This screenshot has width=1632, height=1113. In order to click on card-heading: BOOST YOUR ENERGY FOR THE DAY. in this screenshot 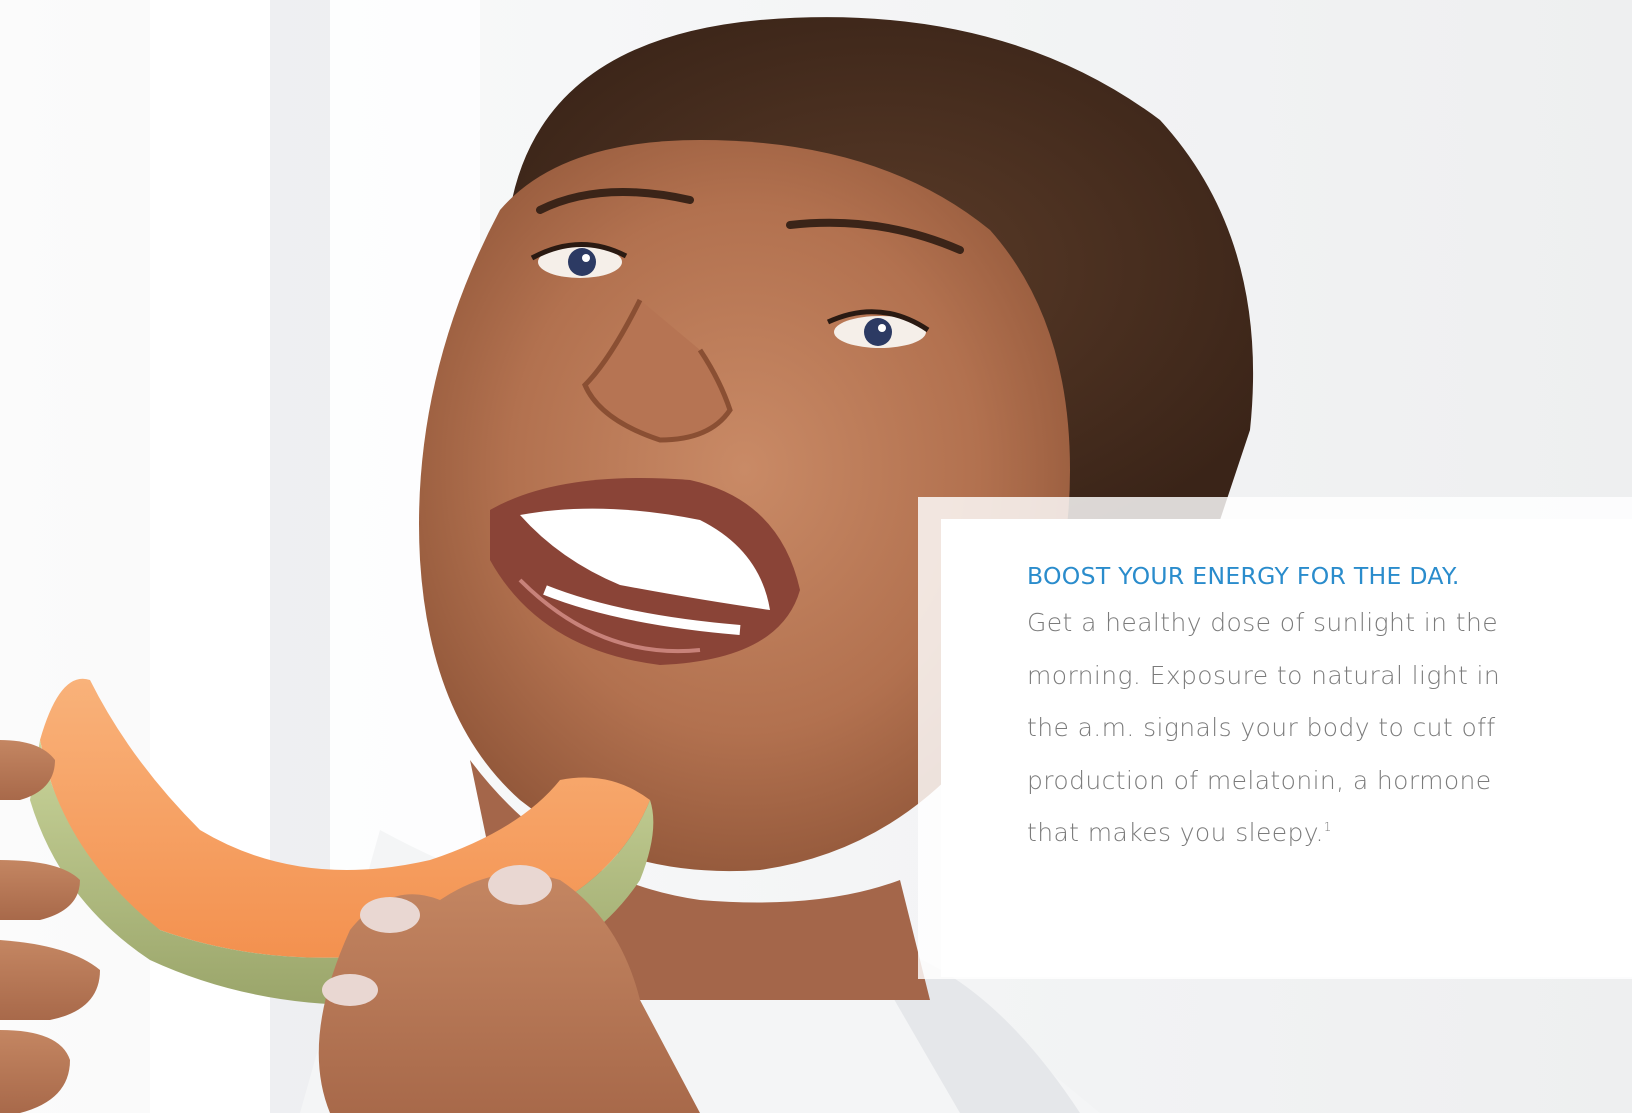, I will do `click(1243, 576)`.